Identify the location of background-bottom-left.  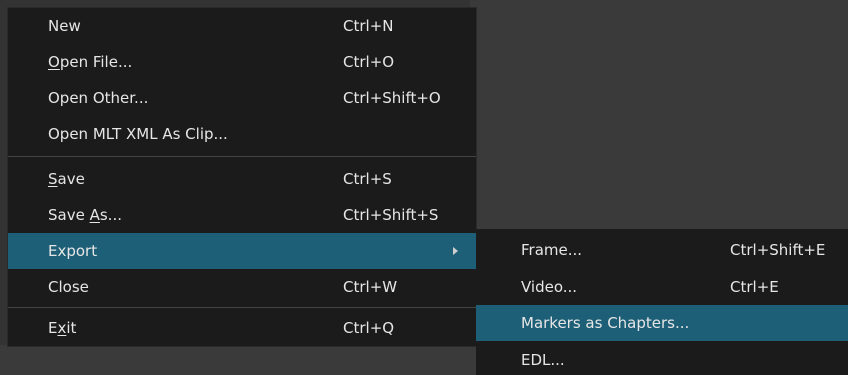
(235, 360).